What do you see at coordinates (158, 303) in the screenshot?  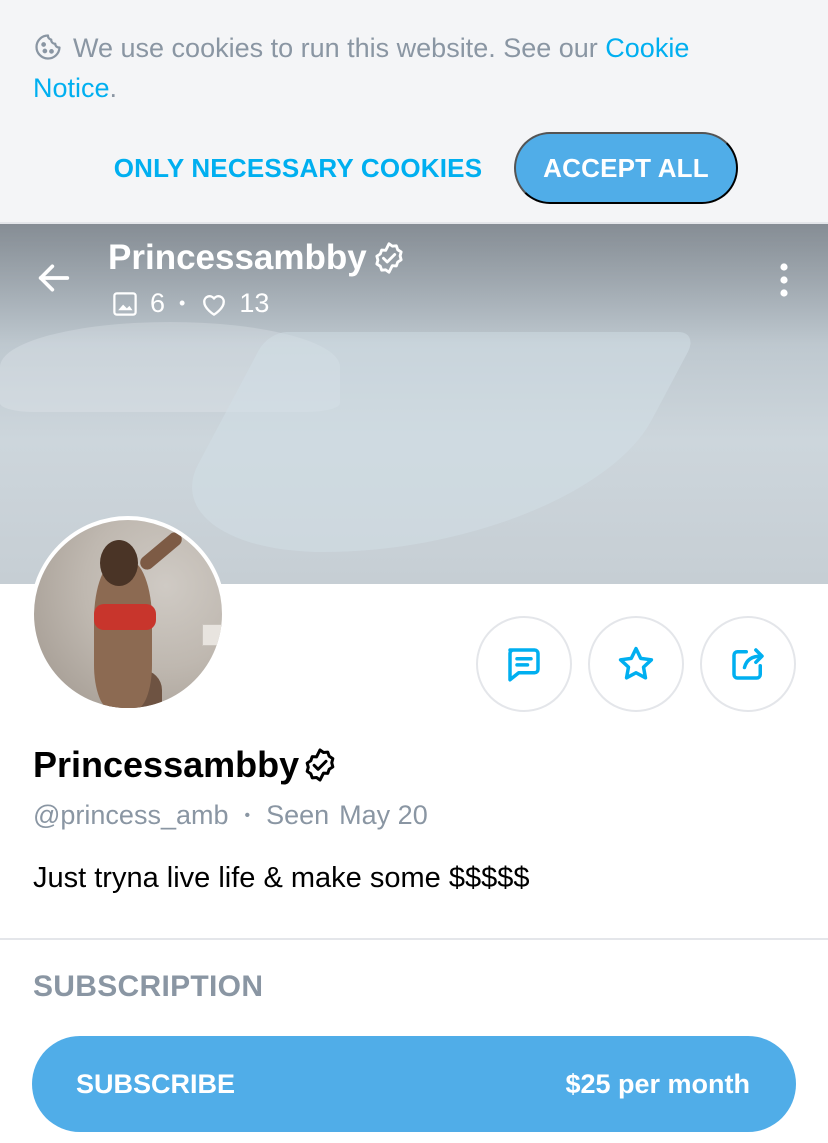 I see `media-count: 6` at bounding box center [158, 303].